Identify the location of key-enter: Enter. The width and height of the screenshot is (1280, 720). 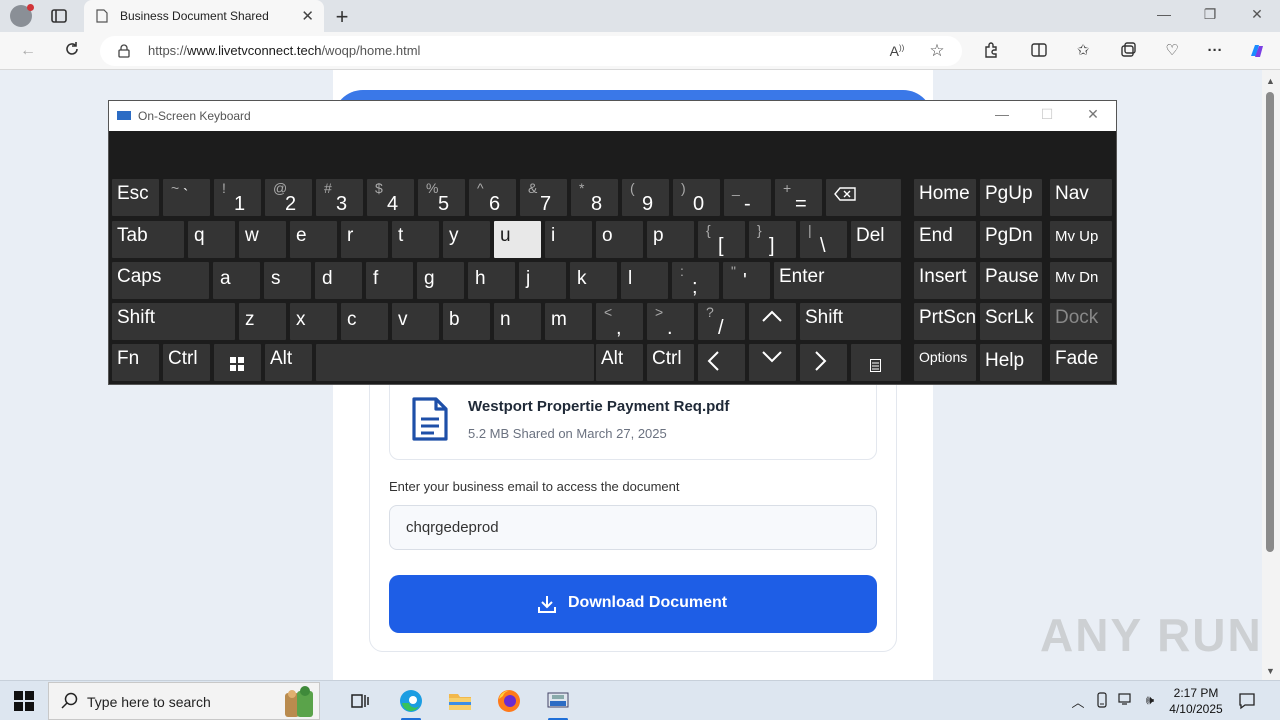
(837, 280).